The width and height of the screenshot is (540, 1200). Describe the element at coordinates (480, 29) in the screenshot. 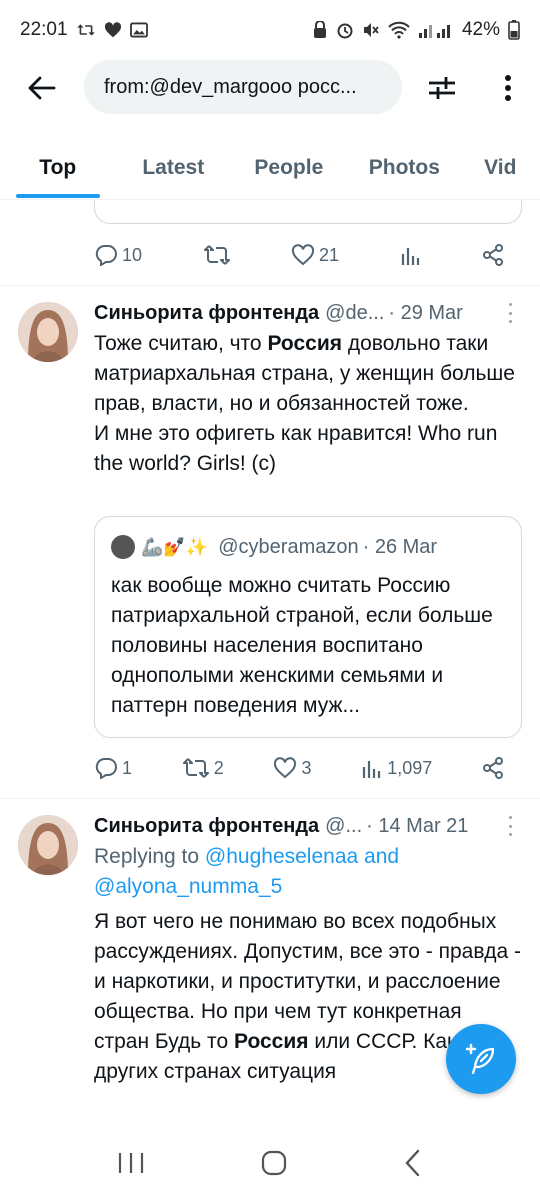

I see `battery-percent: 42%` at that location.